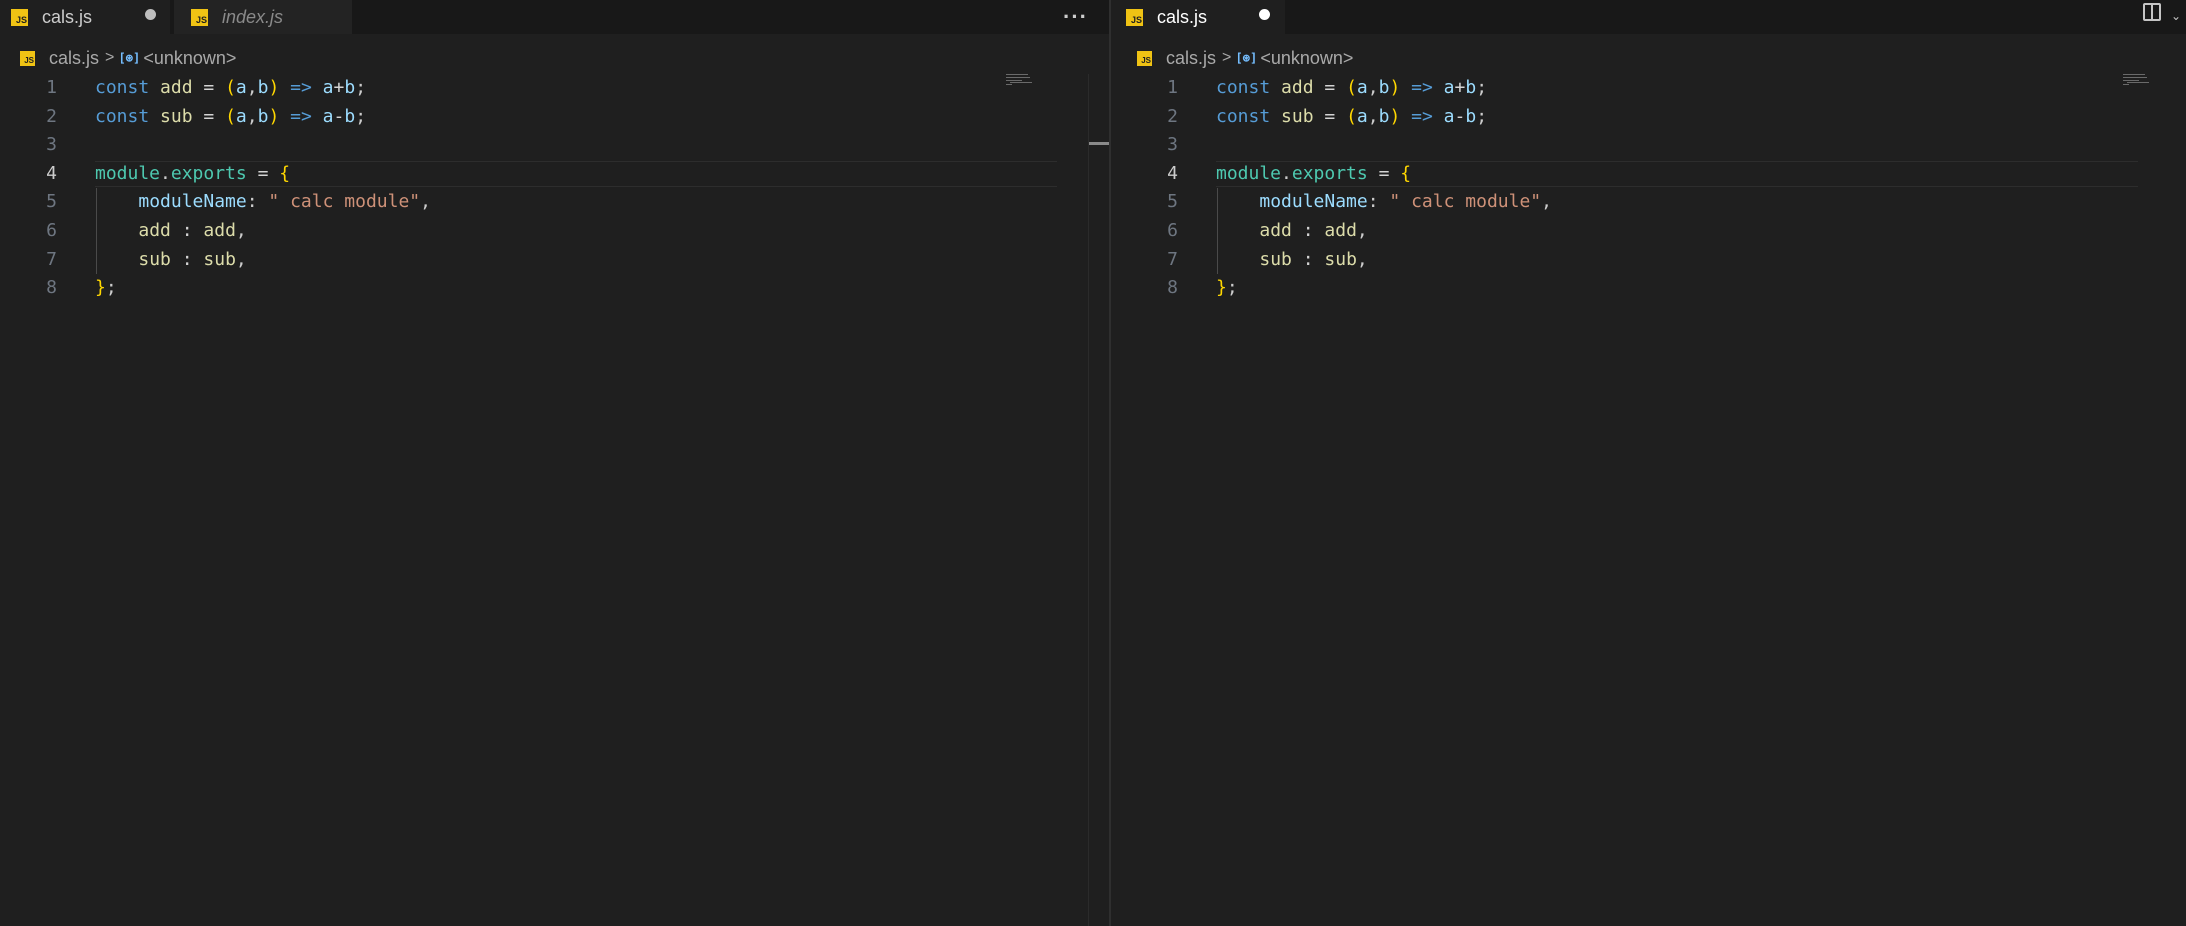 The image size is (2186, 926). Describe the element at coordinates (208, 173) in the screenshot. I see `code-token: exports` at that location.